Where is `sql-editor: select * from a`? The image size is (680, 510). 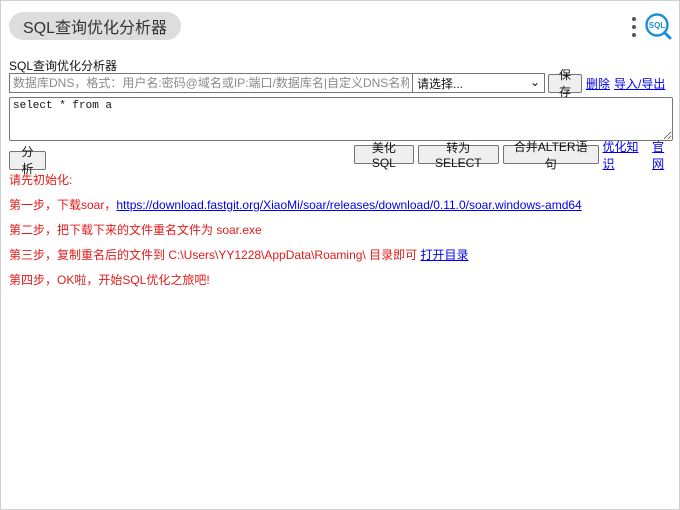 sql-editor: select * from a is located at coordinates (341, 119).